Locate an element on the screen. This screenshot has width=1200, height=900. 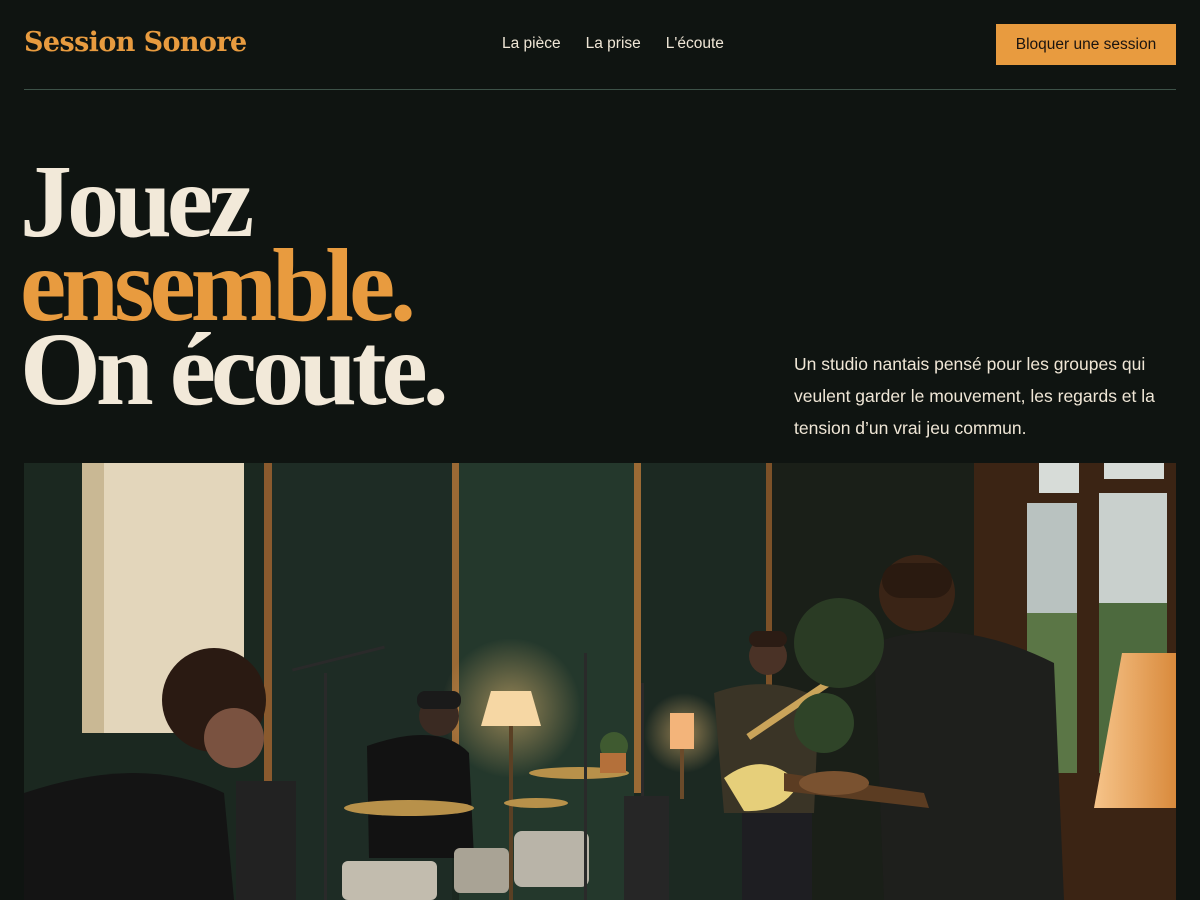
hero-heading: Jouez ensemble. On écoute. is located at coordinates (234, 288).